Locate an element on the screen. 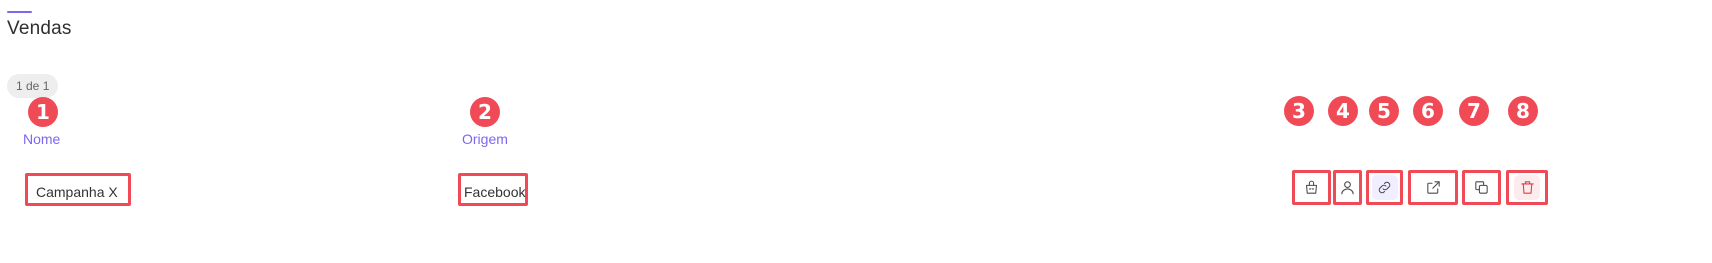 This screenshot has height=263, width=1712. external-link-icon is located at coordinates (1433, 187).